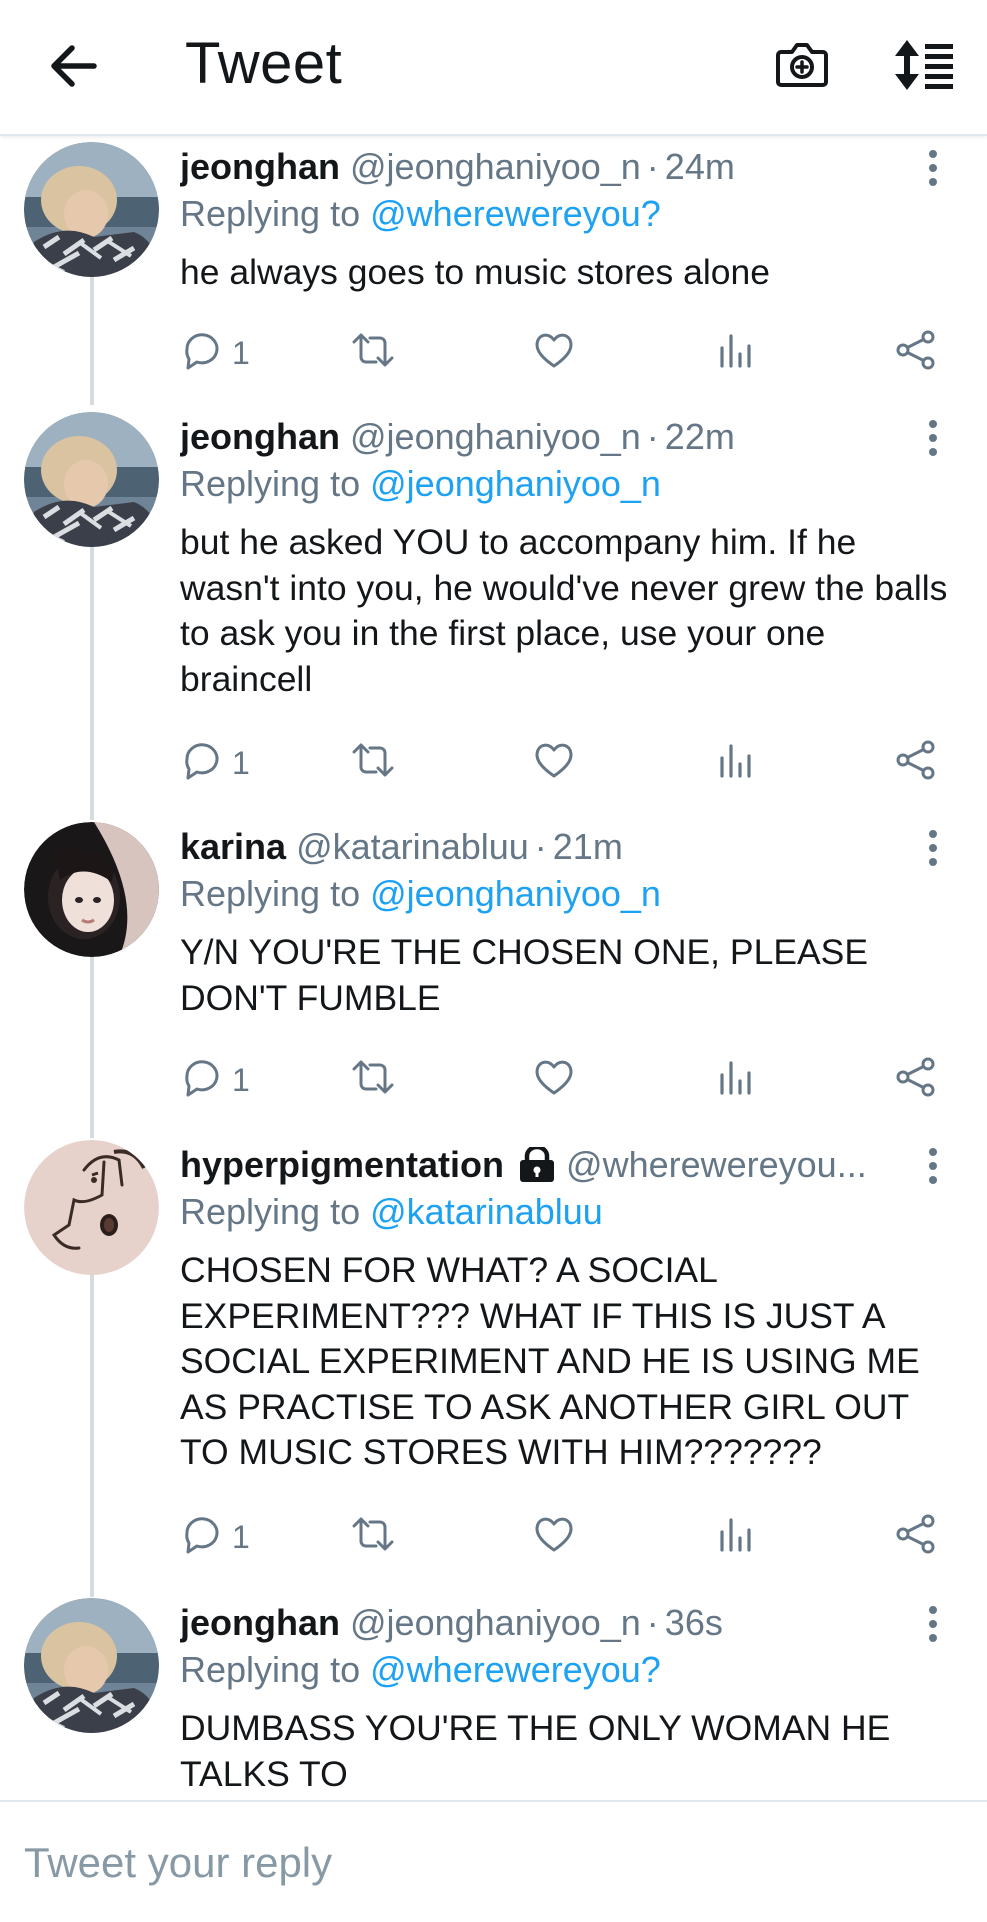 This screenshot has width=987, height=1922. I want to click on display-name: hyperpigmentation, so click(342, 1164).